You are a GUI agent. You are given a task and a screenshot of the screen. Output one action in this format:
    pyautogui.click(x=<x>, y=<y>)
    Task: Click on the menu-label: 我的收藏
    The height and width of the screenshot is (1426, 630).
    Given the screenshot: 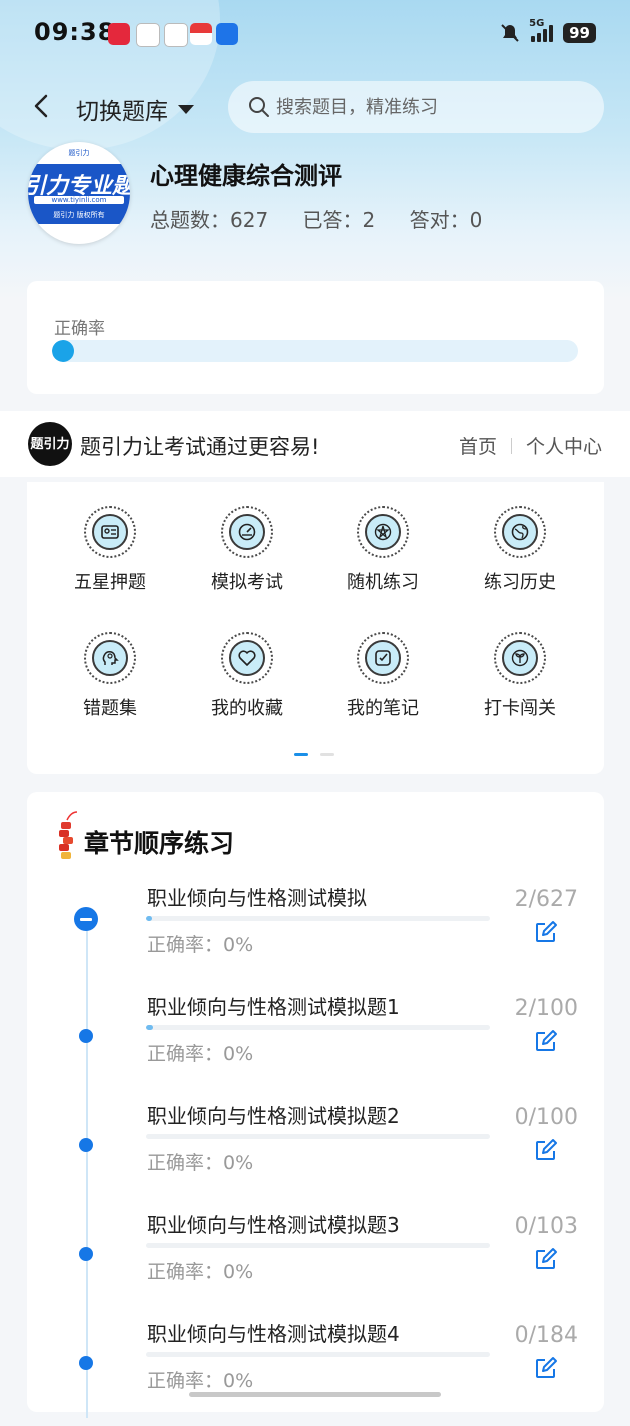 What is the action you would take?
    pyautogui.click(x=247, y=708)
    